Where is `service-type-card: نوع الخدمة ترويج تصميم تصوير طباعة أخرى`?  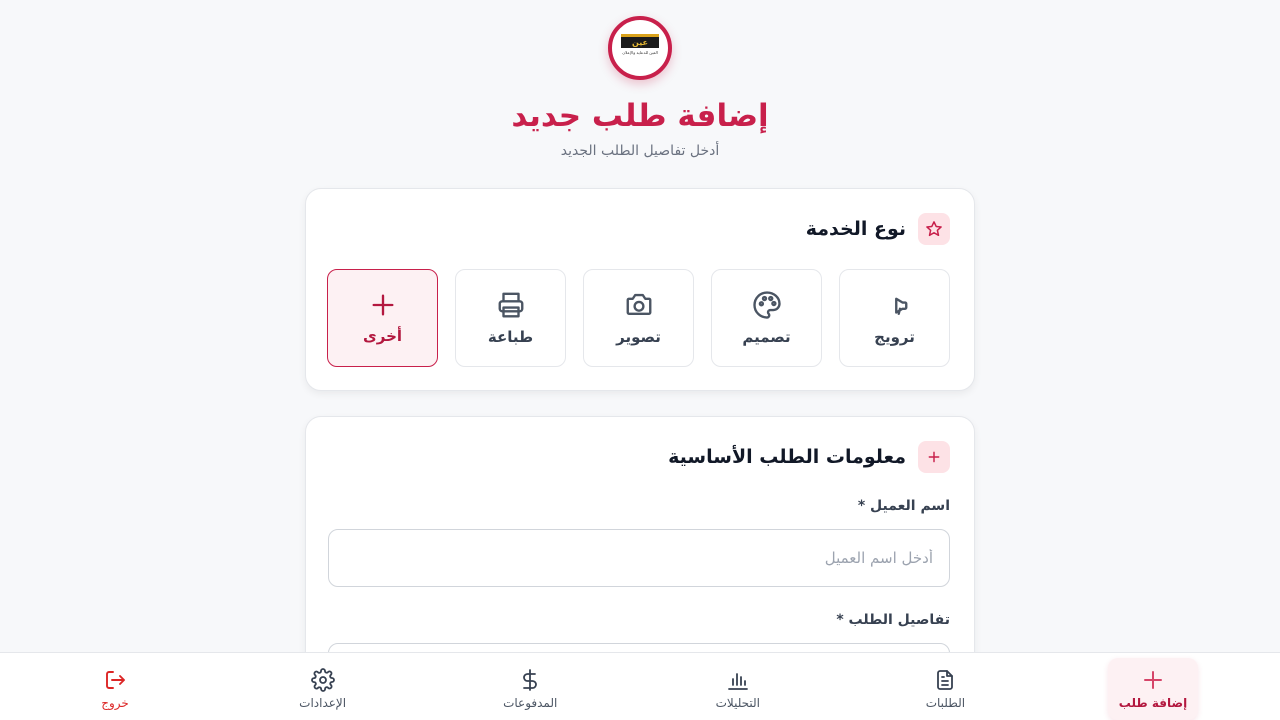
service-type-card: نوع الخدمة ترويج تصميم تصوير طباعة أخرى is located at coordinates (640, 289).